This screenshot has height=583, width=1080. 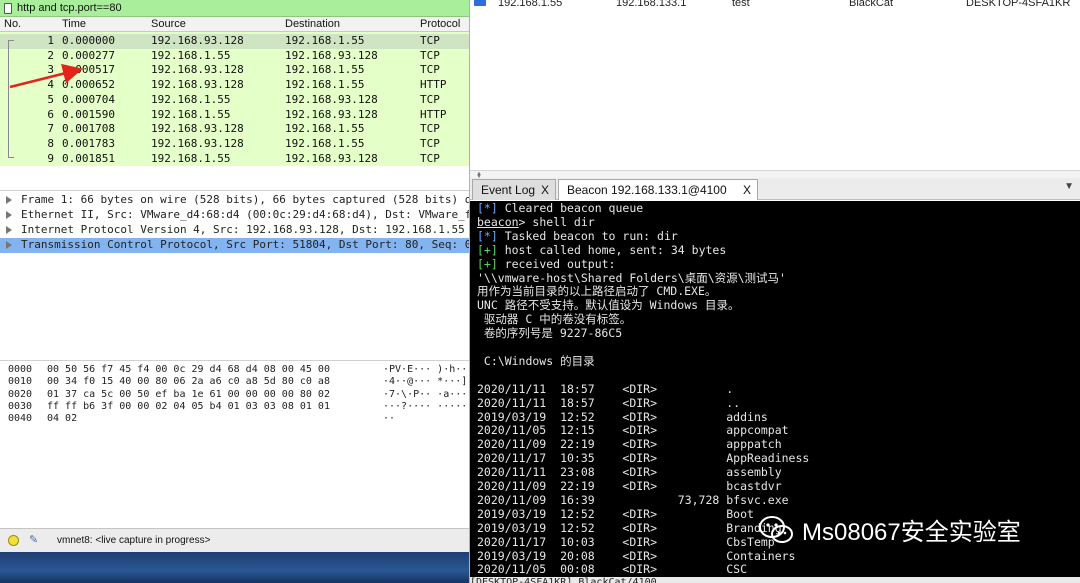 I want to click on packet-protocol: HTTP, so click(x=433, y=114).